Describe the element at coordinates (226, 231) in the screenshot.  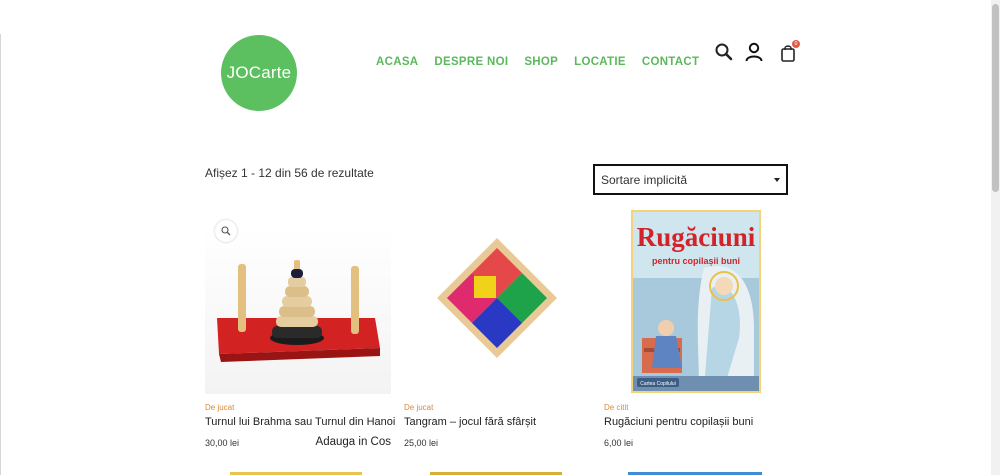
I see `zoom-icon` at that location.